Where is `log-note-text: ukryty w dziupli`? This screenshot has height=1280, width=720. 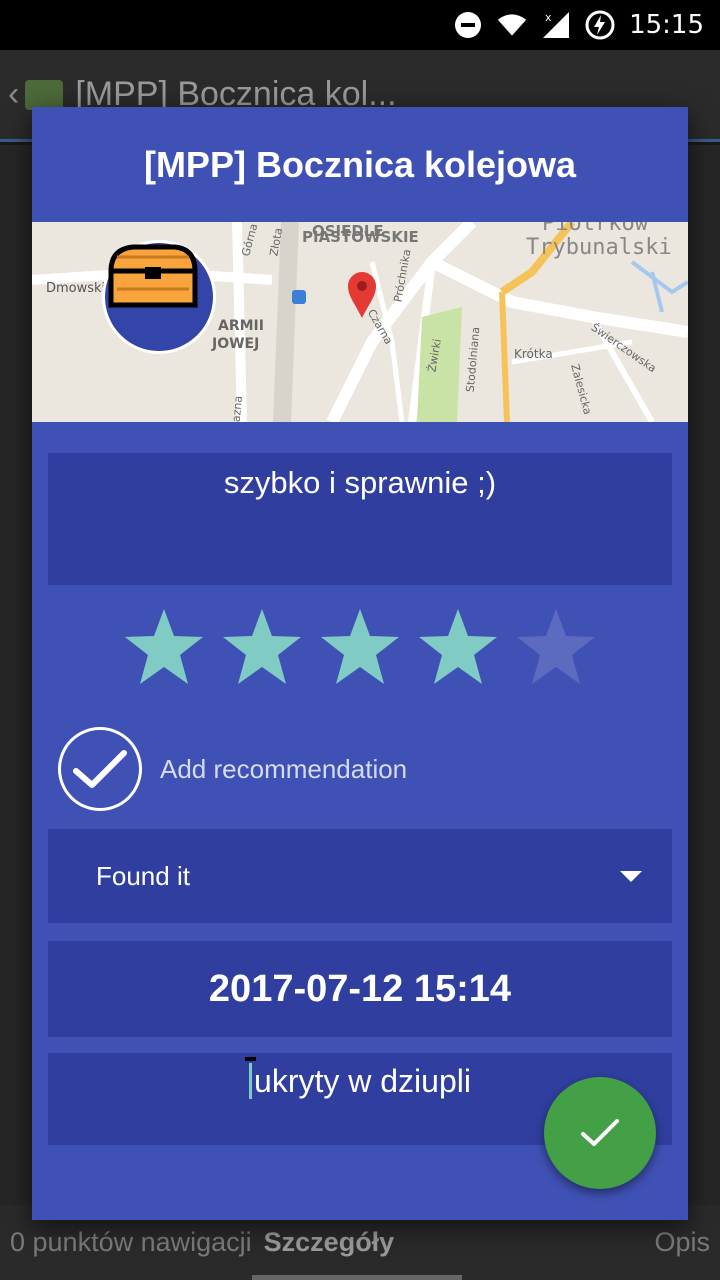 log-note-text: ukryty w dziupli is located at coordinates (362, 1081).